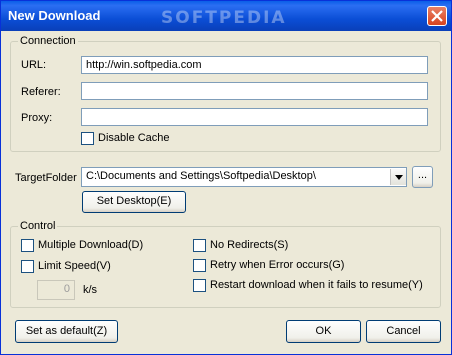 This screenshot has height=355, width=452. Describe the element at coordinates (323, 331) in the screenshot. I see `ok-button: OK` at that location.